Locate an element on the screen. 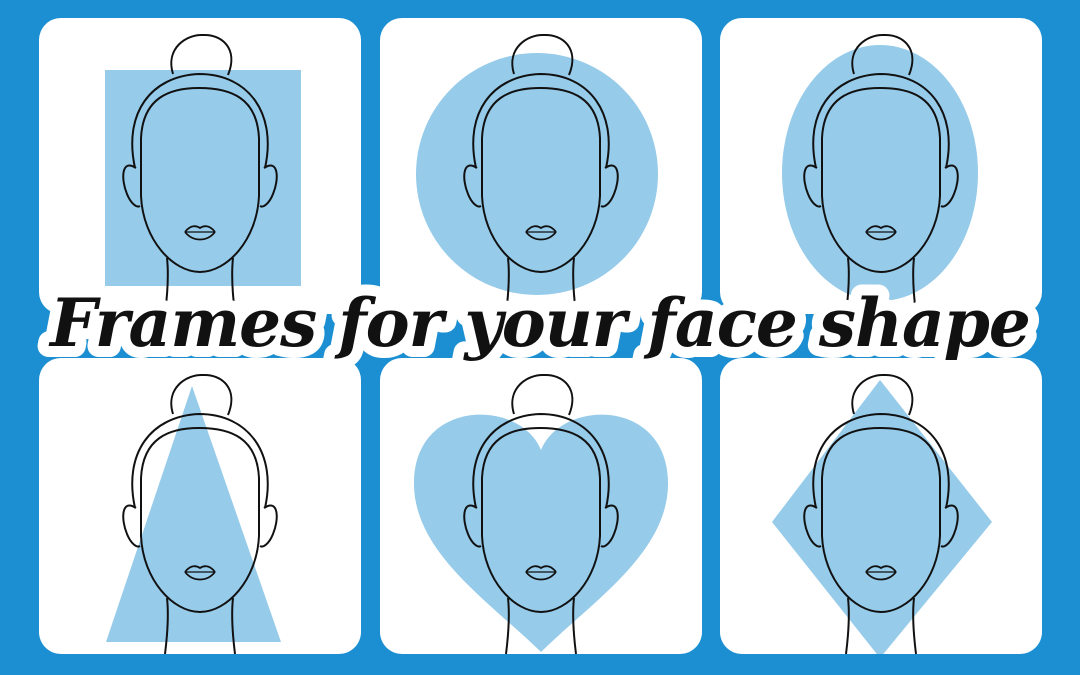 The image size is (1080, 675). face-shape-card-round is located at coordinates (541, 166).